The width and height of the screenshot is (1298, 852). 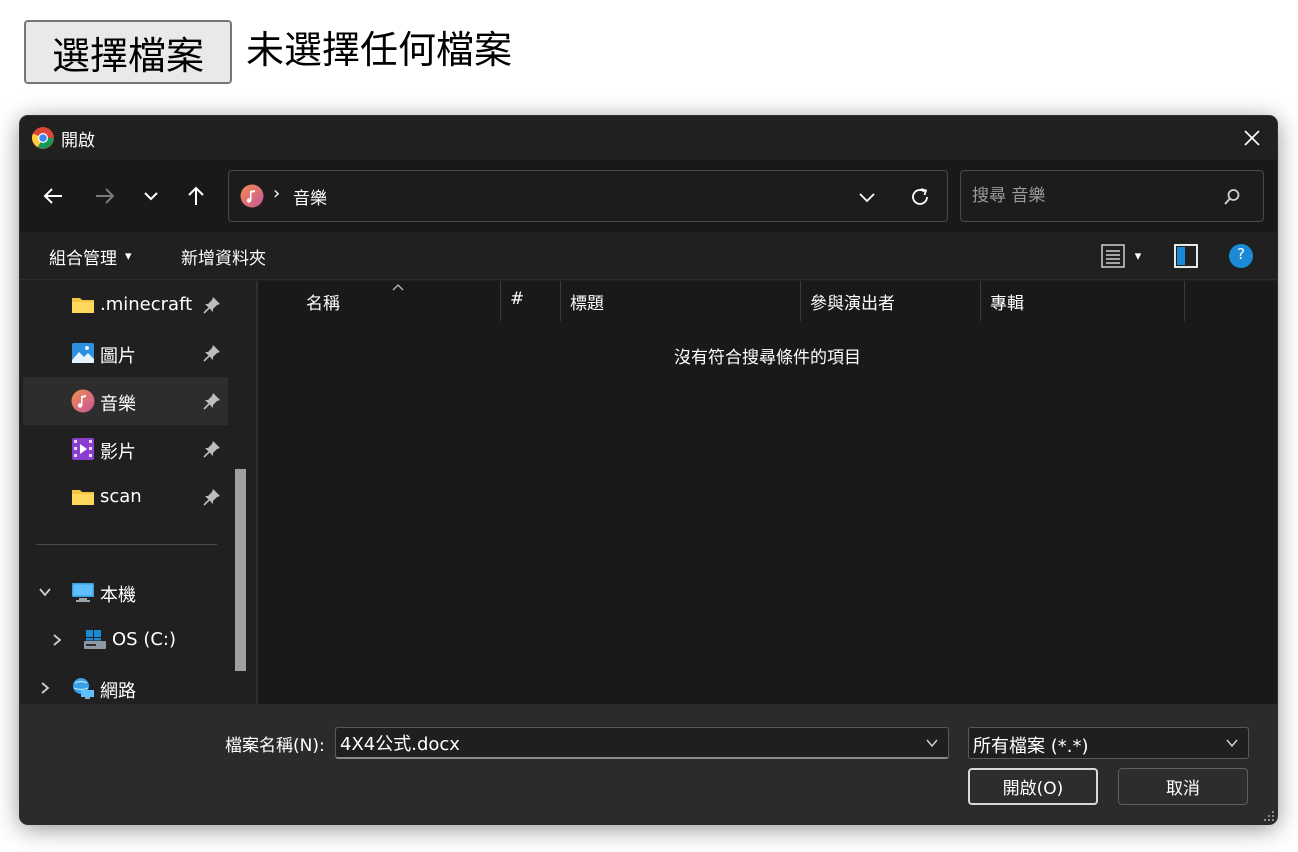 What do you see at coordinates (223, 259) in the screenshot?
I see `new-folder-label: 新增資料夾` at bounding box center [223, 259].